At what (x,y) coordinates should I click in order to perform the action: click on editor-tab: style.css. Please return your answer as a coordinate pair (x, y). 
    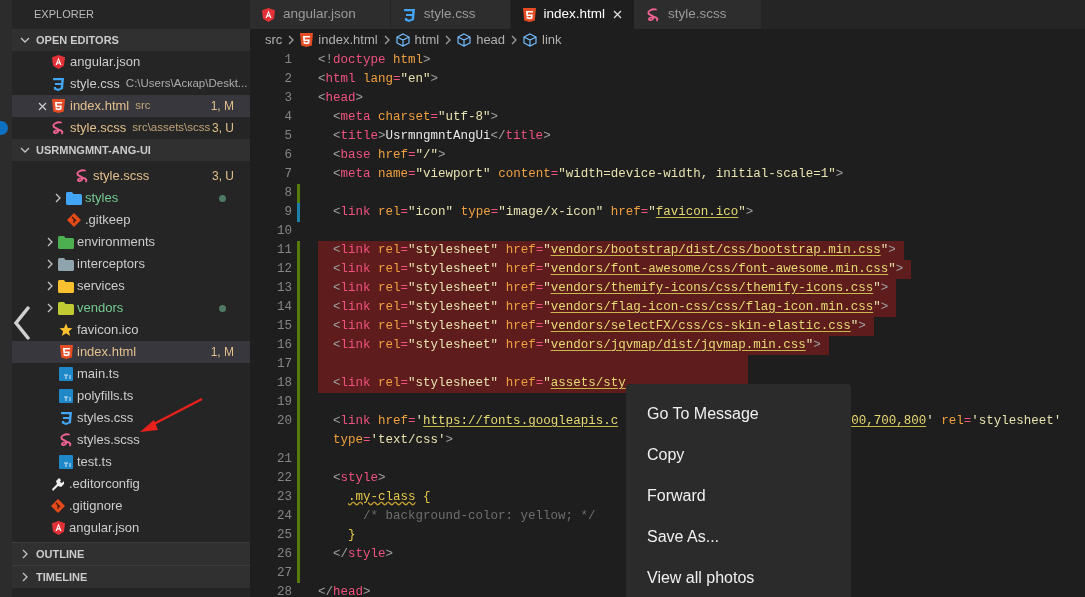
    Looking at the image, I should click on (450, 14).